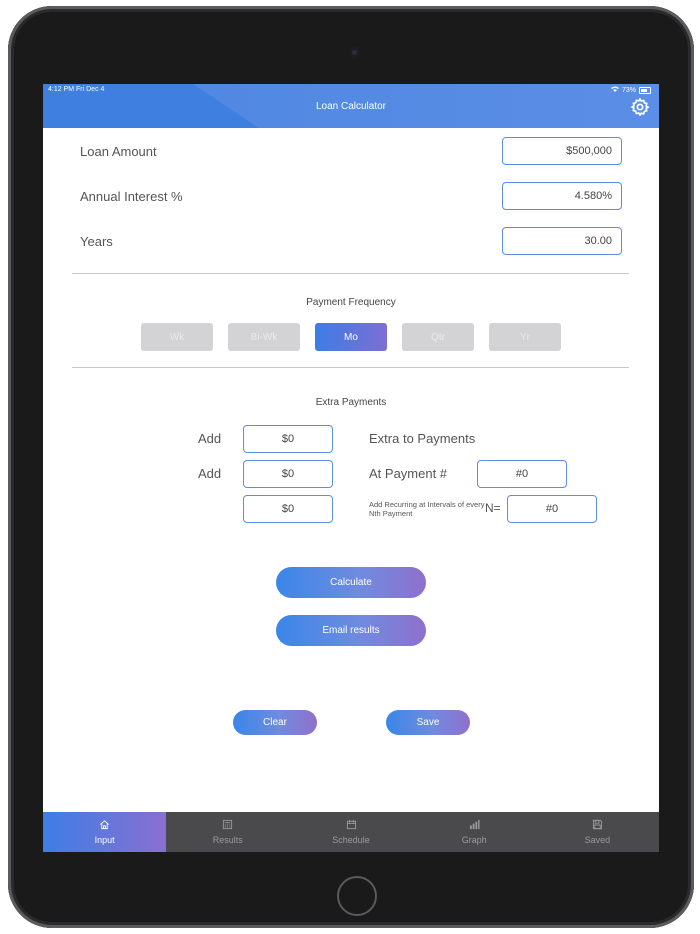 This screenshot has width=700, height=934. I want to click on extra-to-payments-label: Extra to Payments, so click(422, 438).